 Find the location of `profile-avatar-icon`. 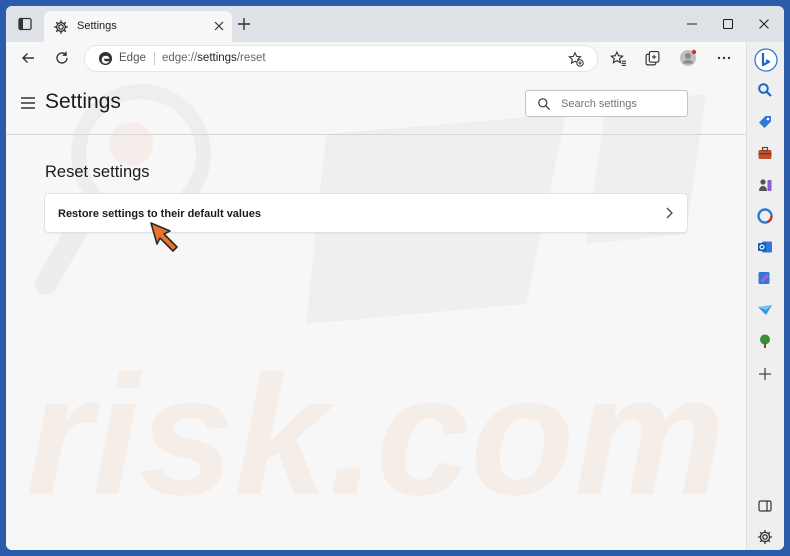

profile-avatar-icon is located at coordinates (688, 57).